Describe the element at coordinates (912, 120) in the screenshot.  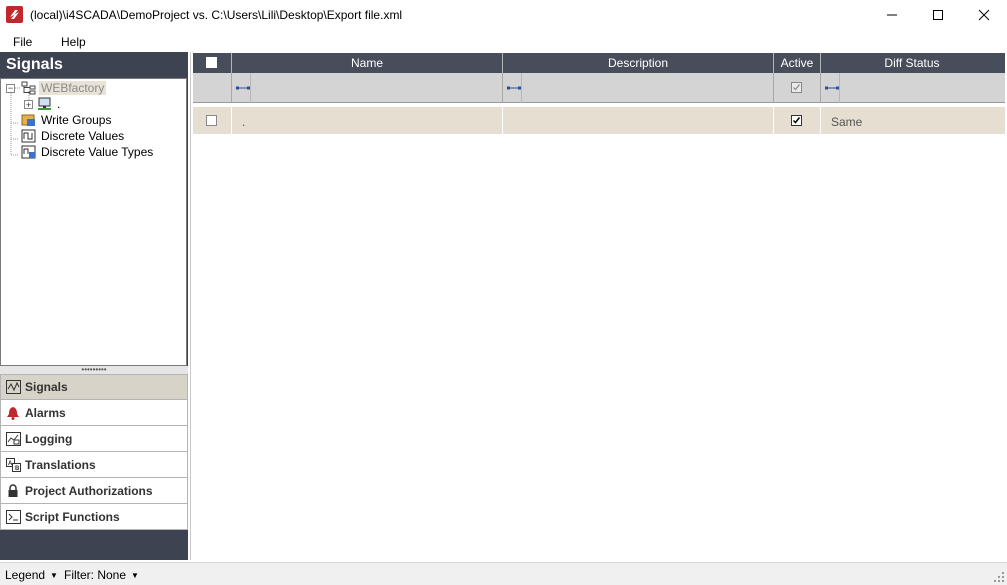
I see `cell-diff-status: Same` at that location.